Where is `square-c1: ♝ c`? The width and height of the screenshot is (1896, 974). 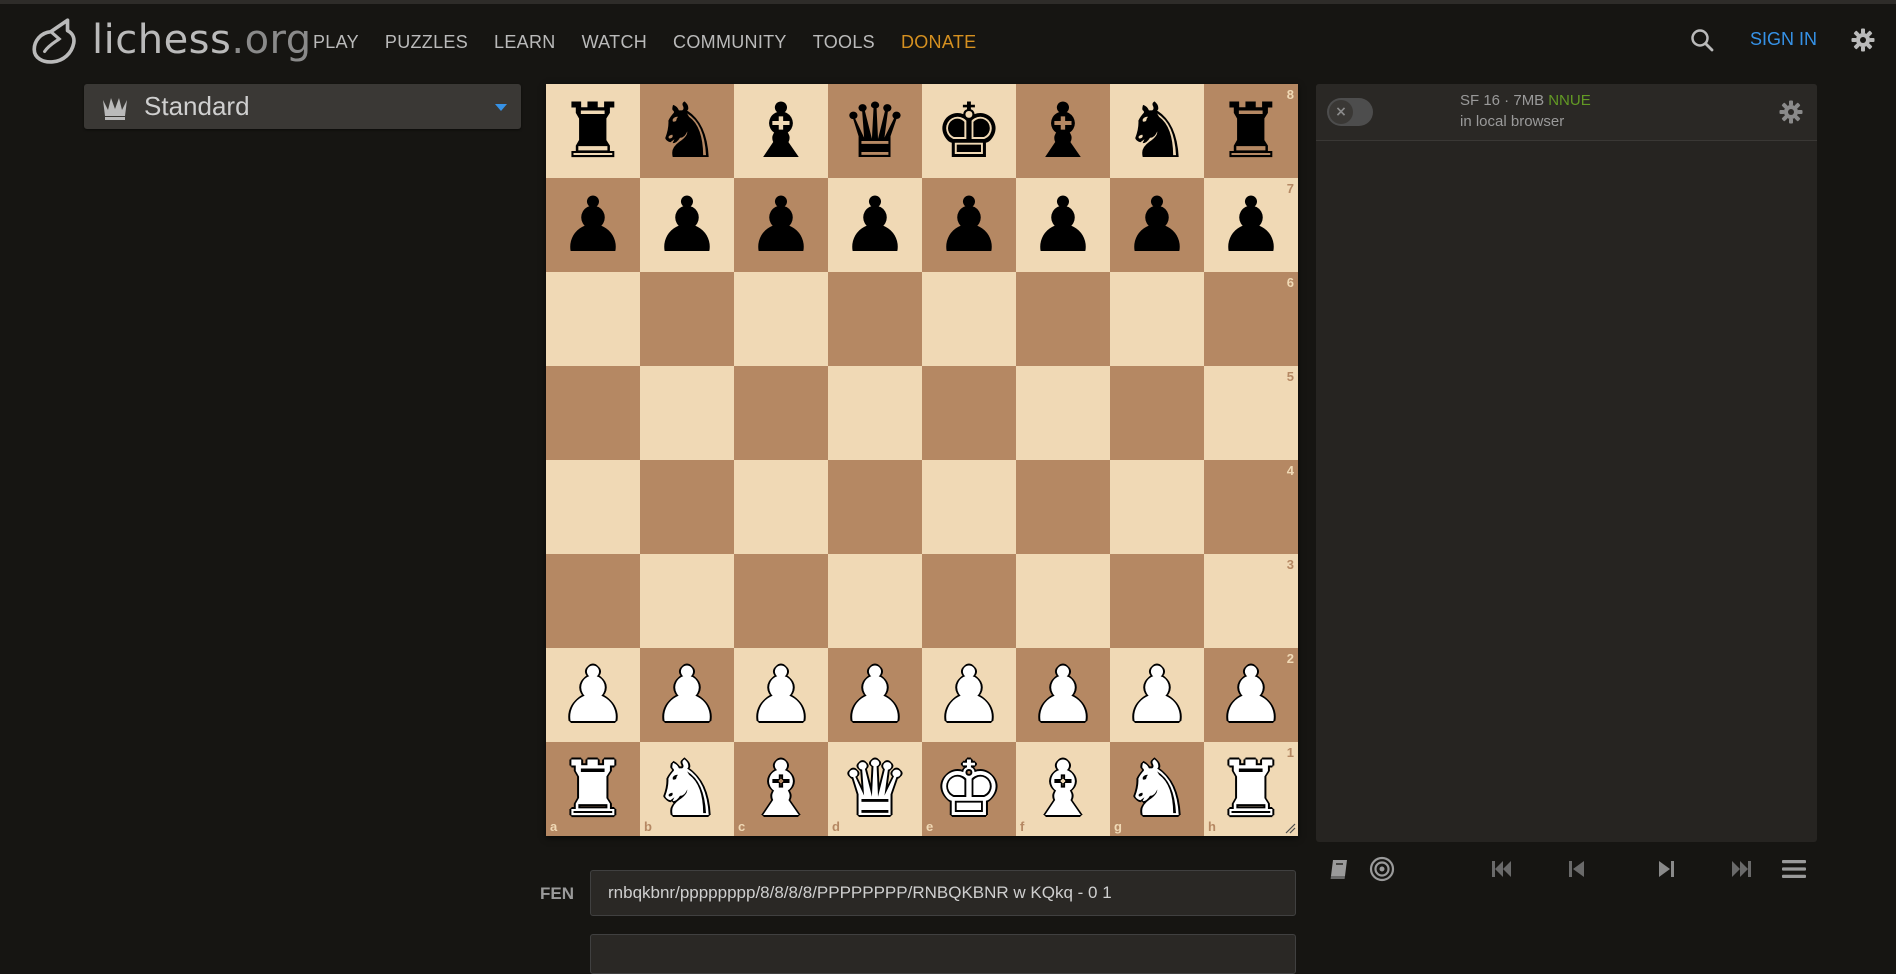
square-c1: ♝ c is located at coordinates (781, 789).